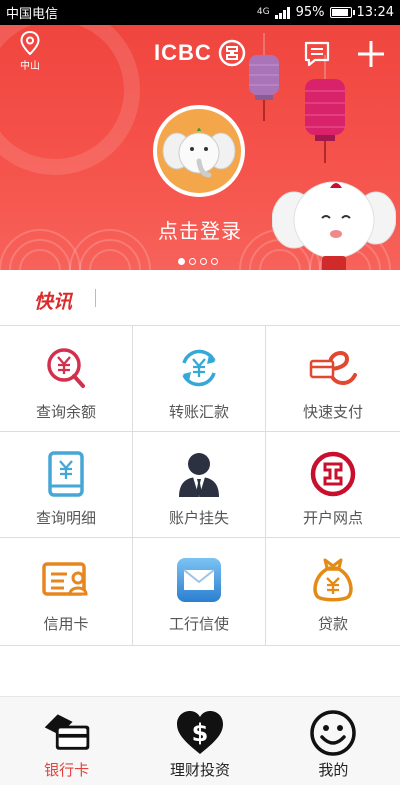  I want to click on carrier-name: 中国电信, so click(32, 14).